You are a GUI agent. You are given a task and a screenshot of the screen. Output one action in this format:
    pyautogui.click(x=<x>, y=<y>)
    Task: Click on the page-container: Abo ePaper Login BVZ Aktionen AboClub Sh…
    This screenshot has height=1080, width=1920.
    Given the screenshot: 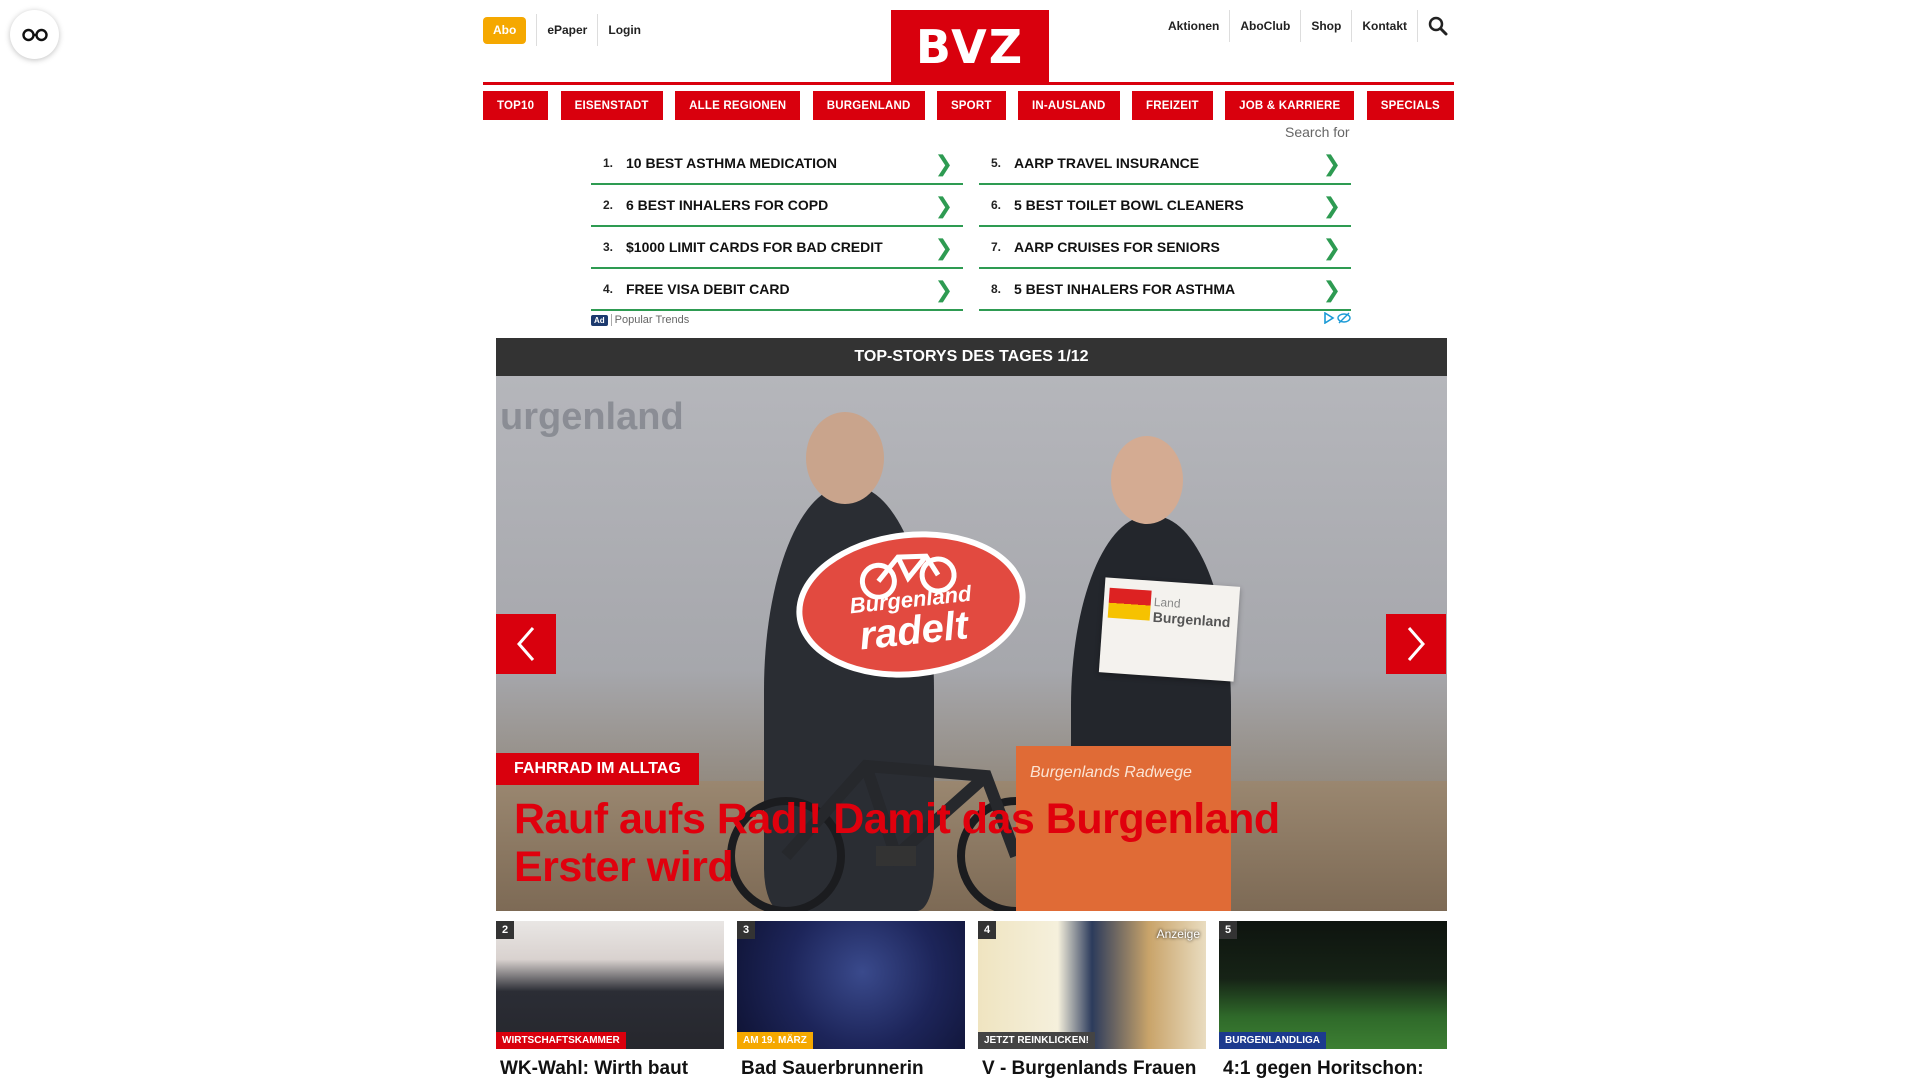 What is the action you would take?
    pyautogui.click(x=968, y=60)
    